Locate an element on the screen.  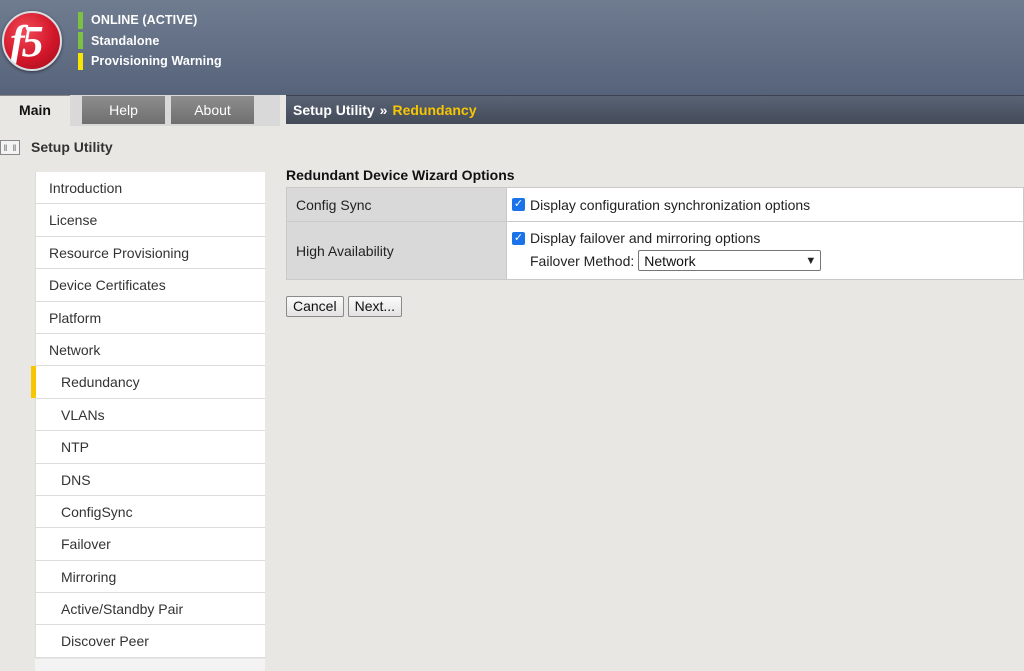
sidebar-item-discover-peer: Discover Peer is located at coordinates (150, 641).